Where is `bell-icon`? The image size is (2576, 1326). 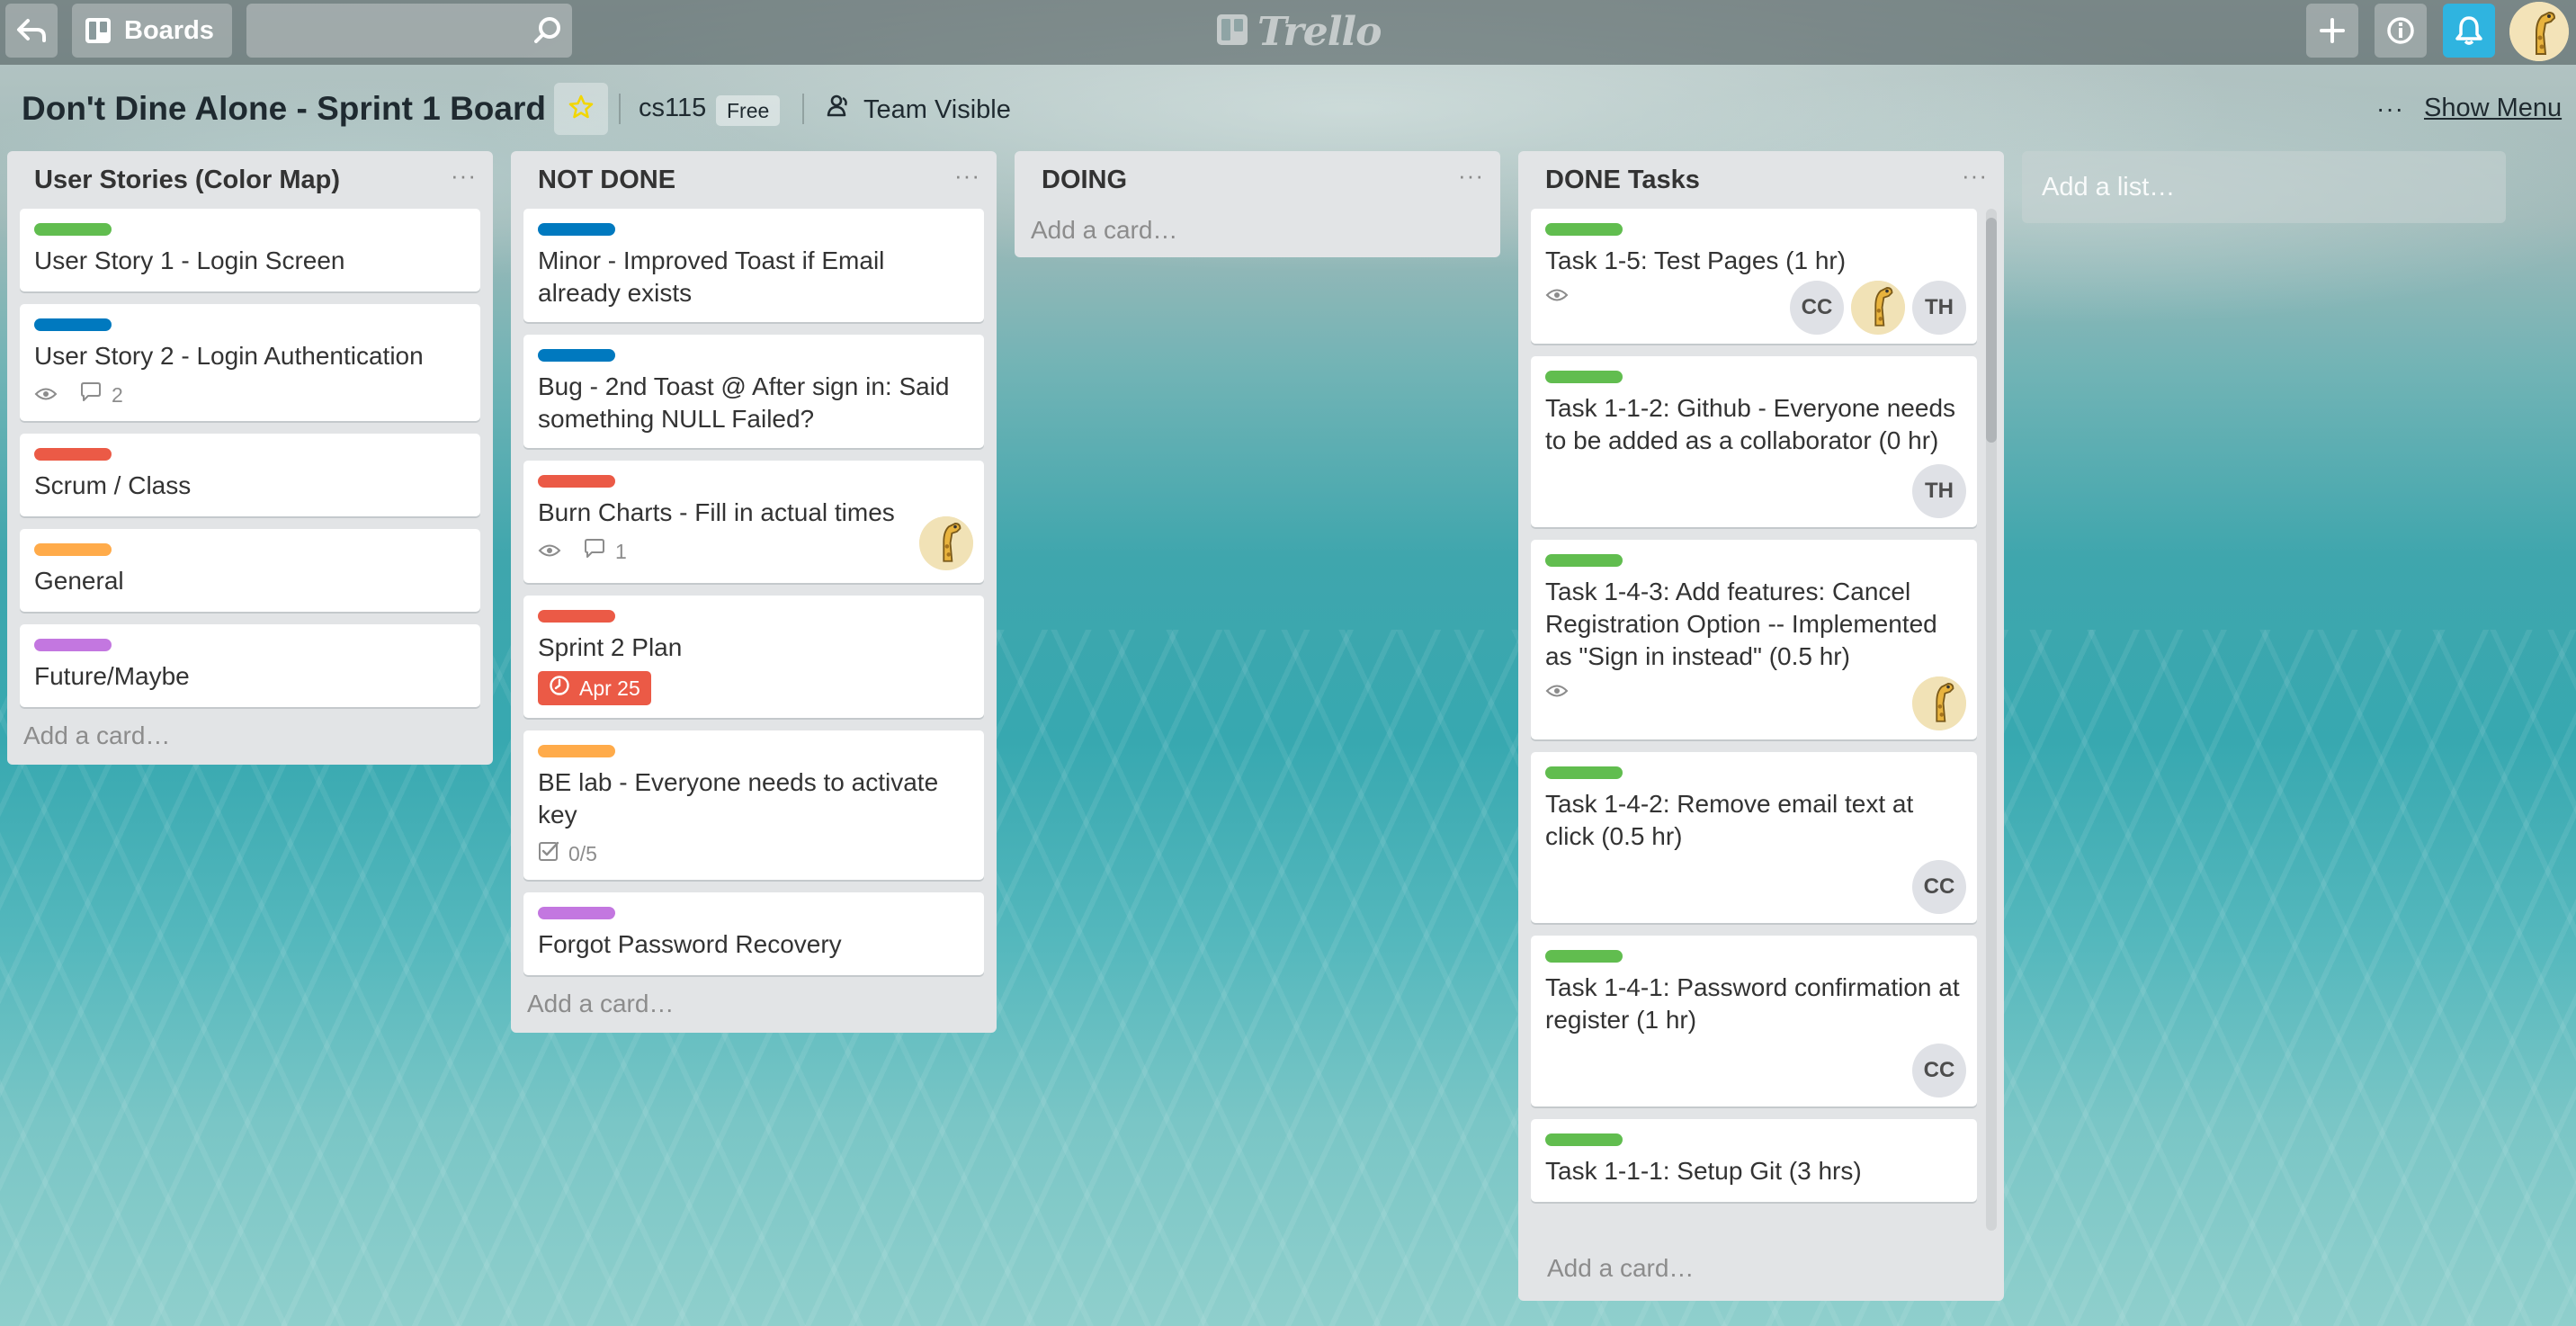 bell-icon is located at coordinates (2469, 30).